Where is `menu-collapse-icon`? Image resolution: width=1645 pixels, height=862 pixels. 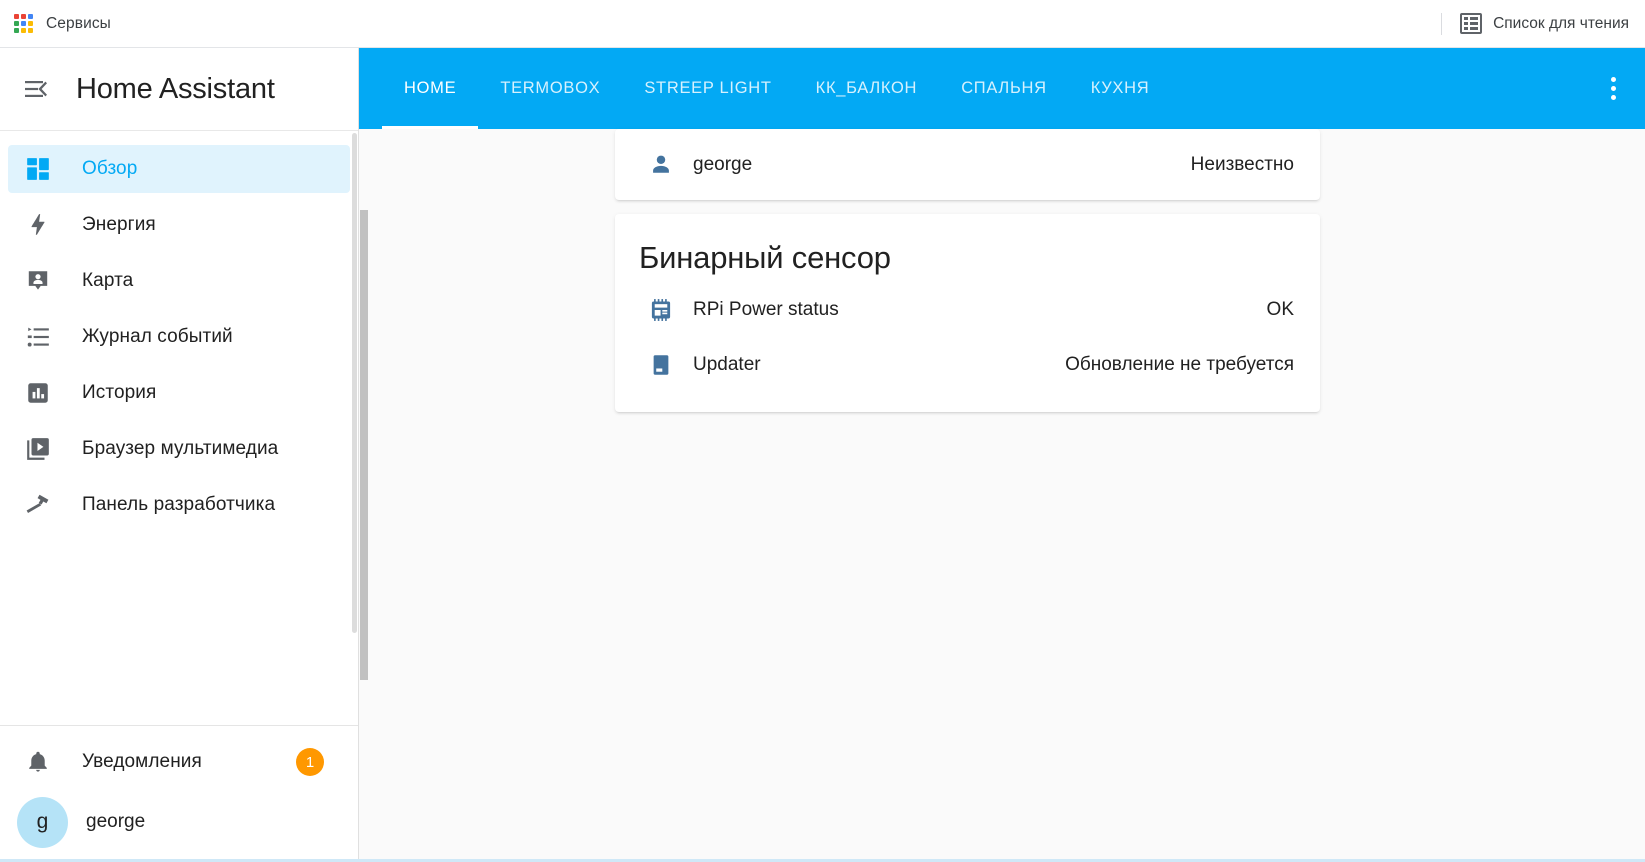 menu-collapse-icon is located at coordinates (36, 89).